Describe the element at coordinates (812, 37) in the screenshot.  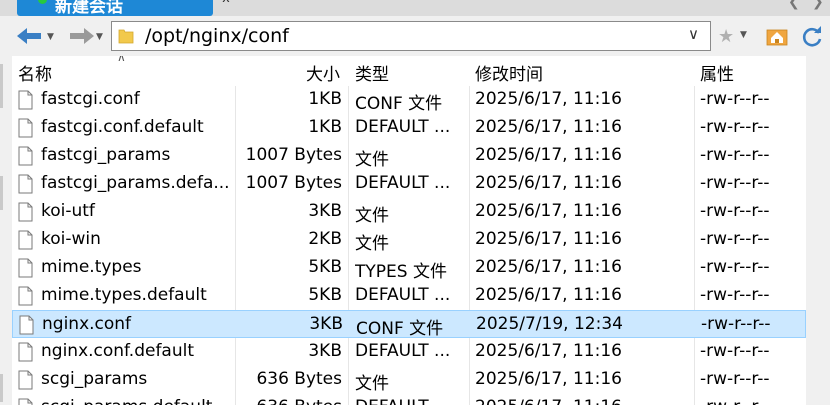
I see `refresh-icon` at that location.